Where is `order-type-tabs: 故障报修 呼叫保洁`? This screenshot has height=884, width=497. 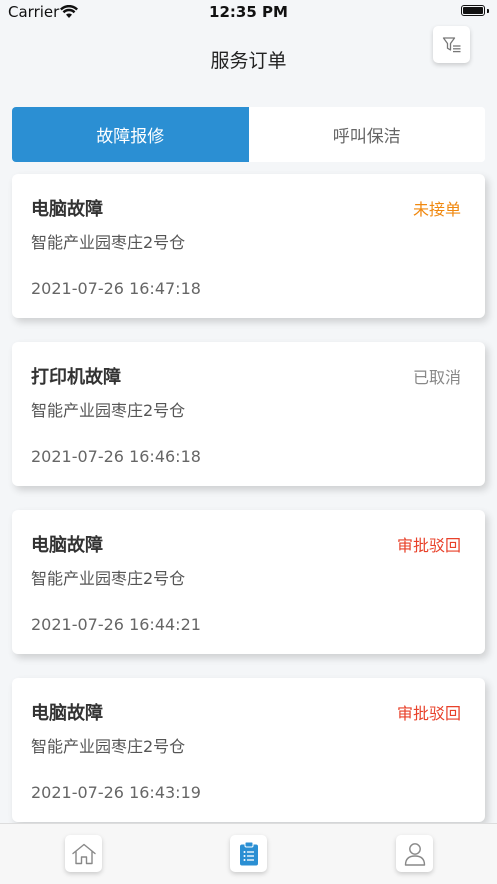
order-type-tabs: 故障报修 呼叫保洁 is located at coordinates (248, 134).